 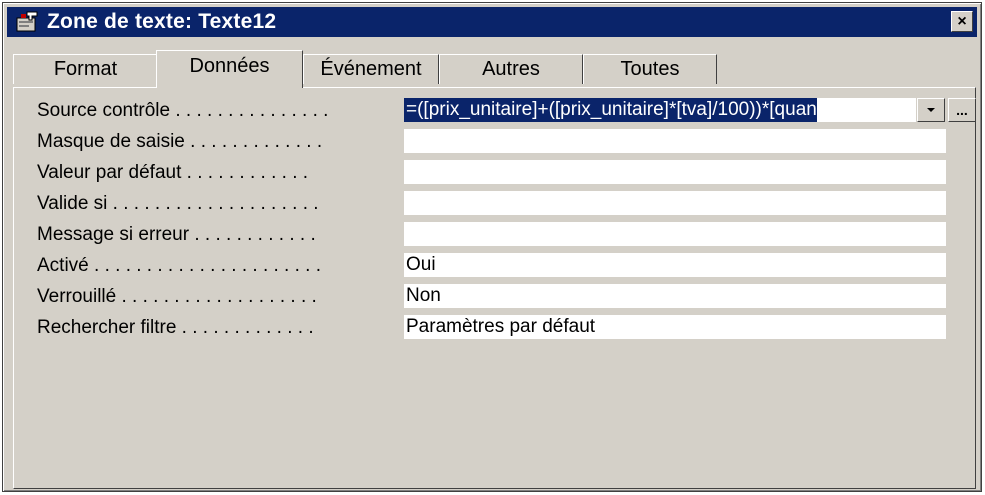 I want to click on tab-label: Autres, so click(x=511, y=69).